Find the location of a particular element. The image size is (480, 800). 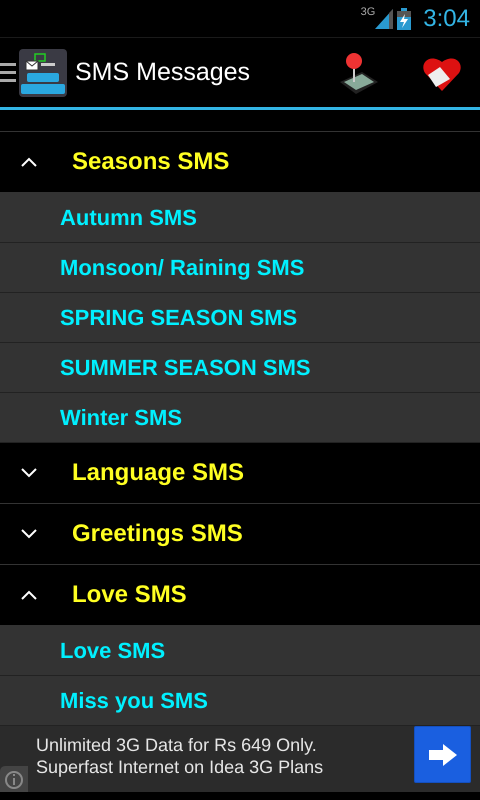

category-label: Language SMS is located at coordinates (158, 473).